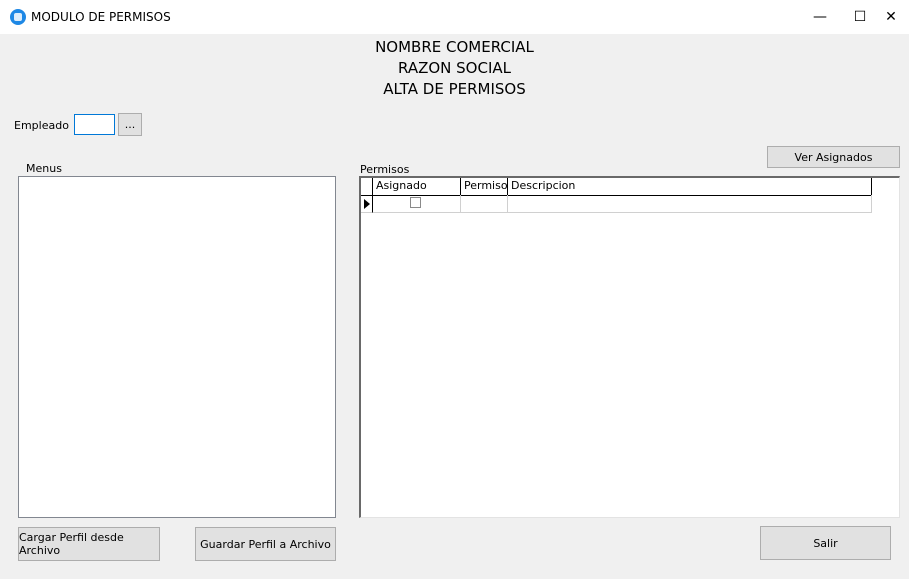 The height and width of the screenshot is (579, 909). I want to click on empleado-label: Empleado, so click(41, 125).